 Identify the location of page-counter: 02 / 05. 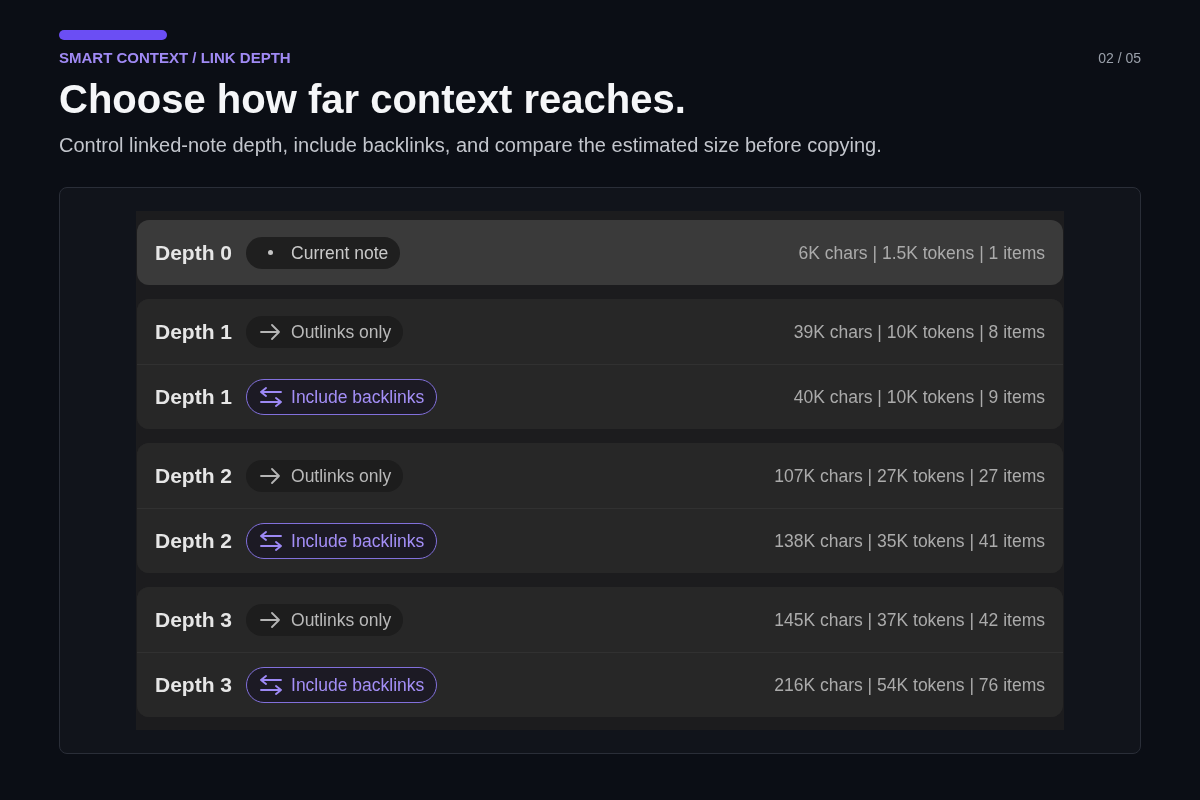
(1119, 58).